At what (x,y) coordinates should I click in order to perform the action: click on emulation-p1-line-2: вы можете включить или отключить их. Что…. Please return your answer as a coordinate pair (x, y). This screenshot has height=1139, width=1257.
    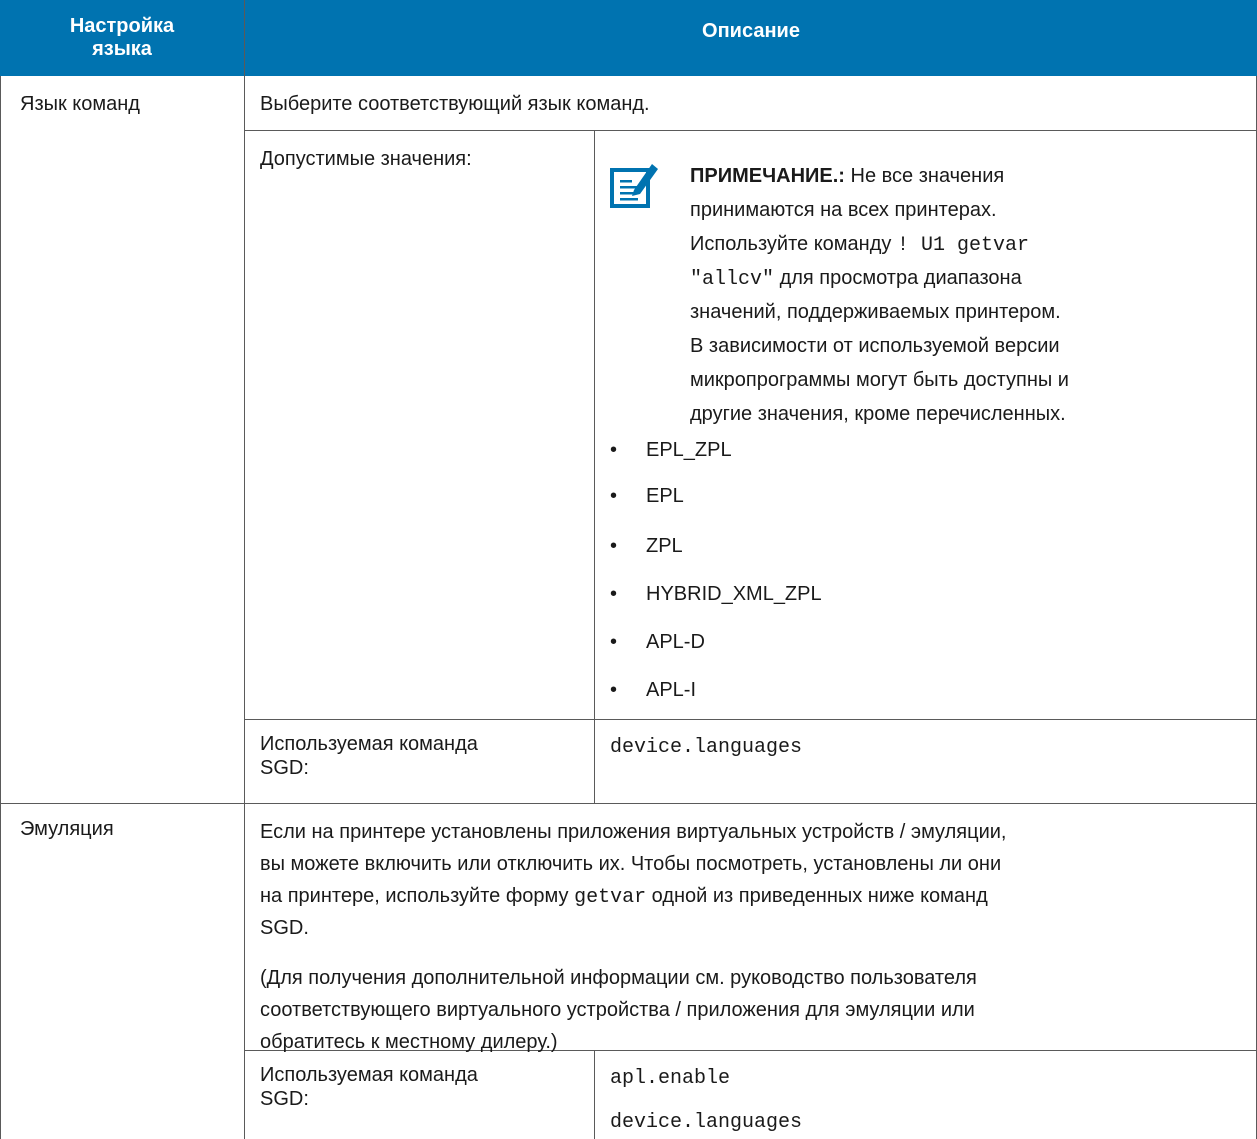
    Looking at the image, I should click on (631, 864).